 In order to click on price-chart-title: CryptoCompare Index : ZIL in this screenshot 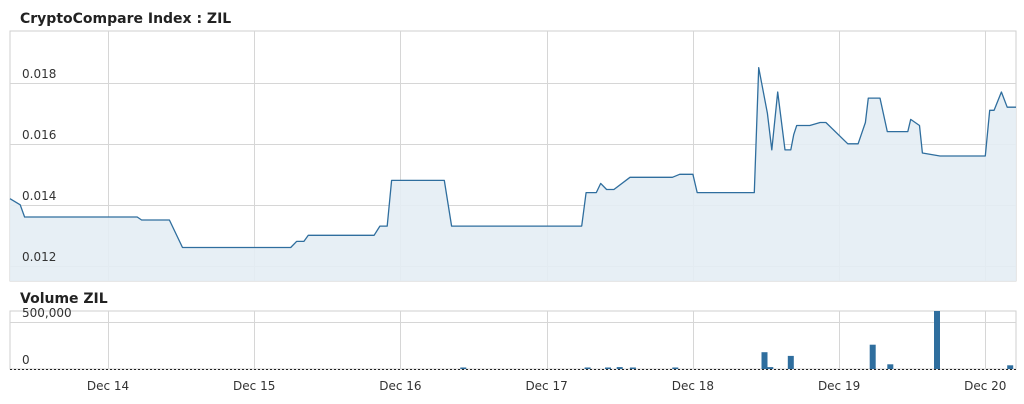, I will do `click(125, 19)`.